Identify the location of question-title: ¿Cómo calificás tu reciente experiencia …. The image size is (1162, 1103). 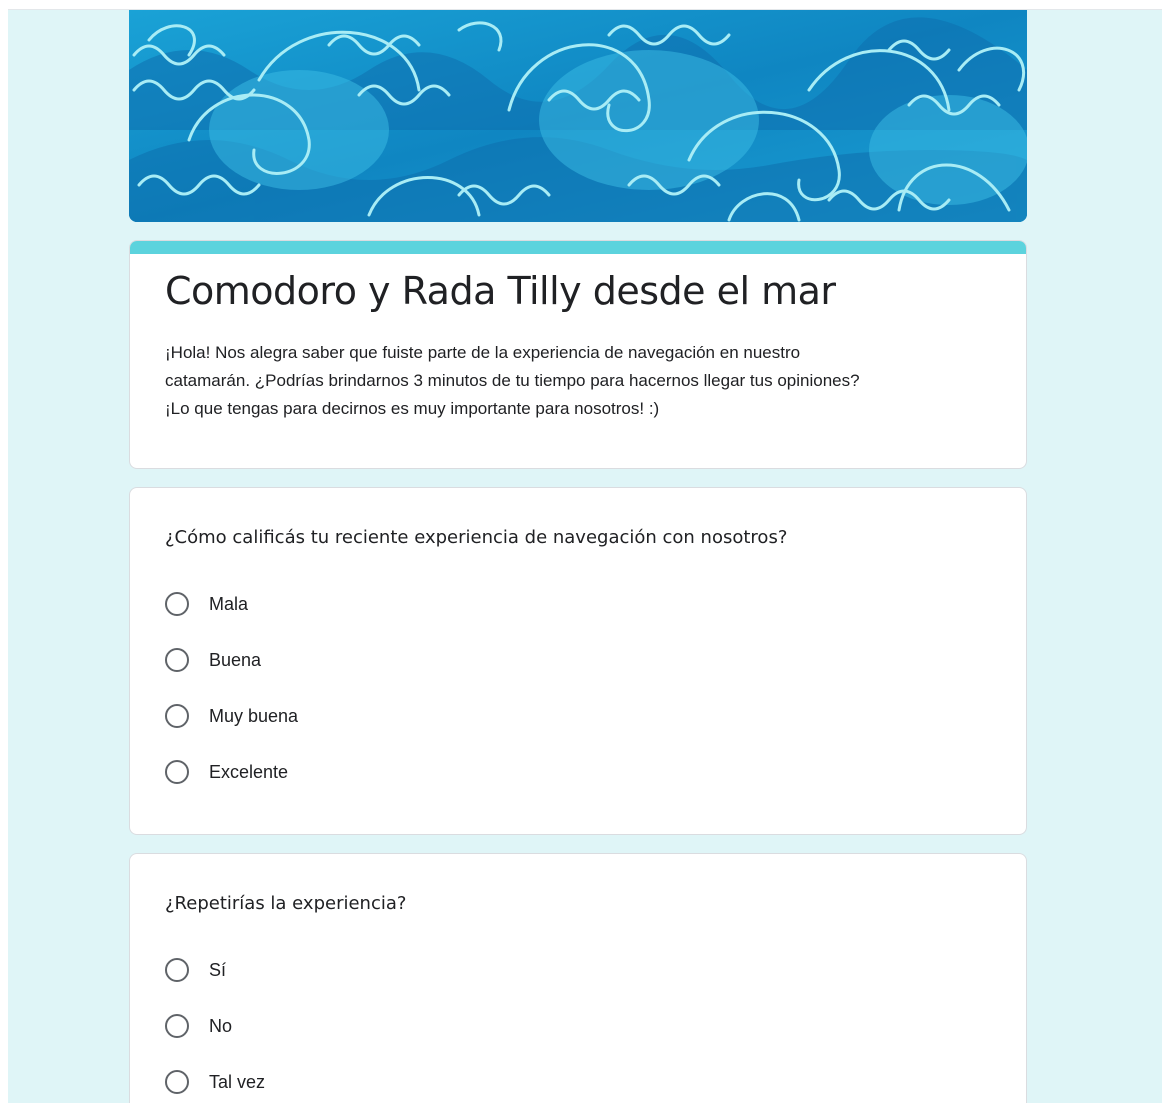
(476, 537).